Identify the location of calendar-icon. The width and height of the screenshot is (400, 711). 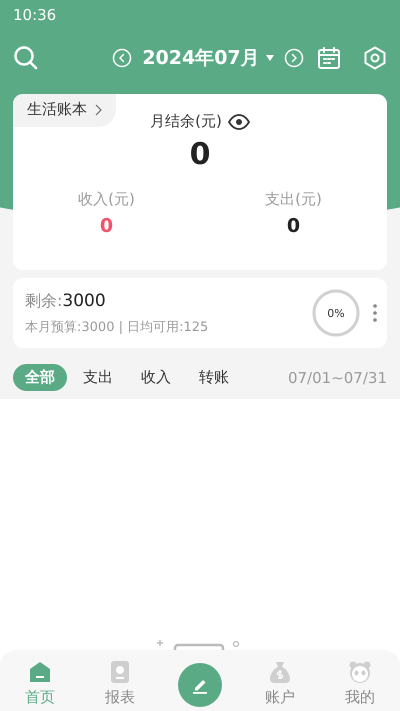
(328, 58).